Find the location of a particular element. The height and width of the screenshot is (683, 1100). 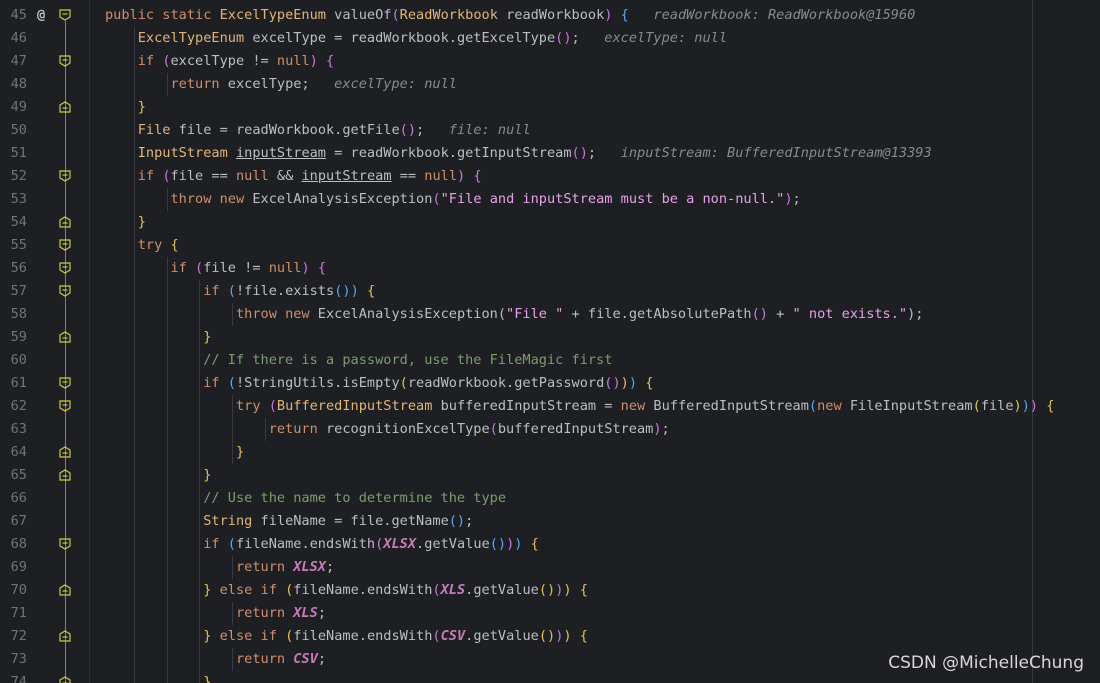

code-line: 71 return XLS; is located at coordinates (550, 613).